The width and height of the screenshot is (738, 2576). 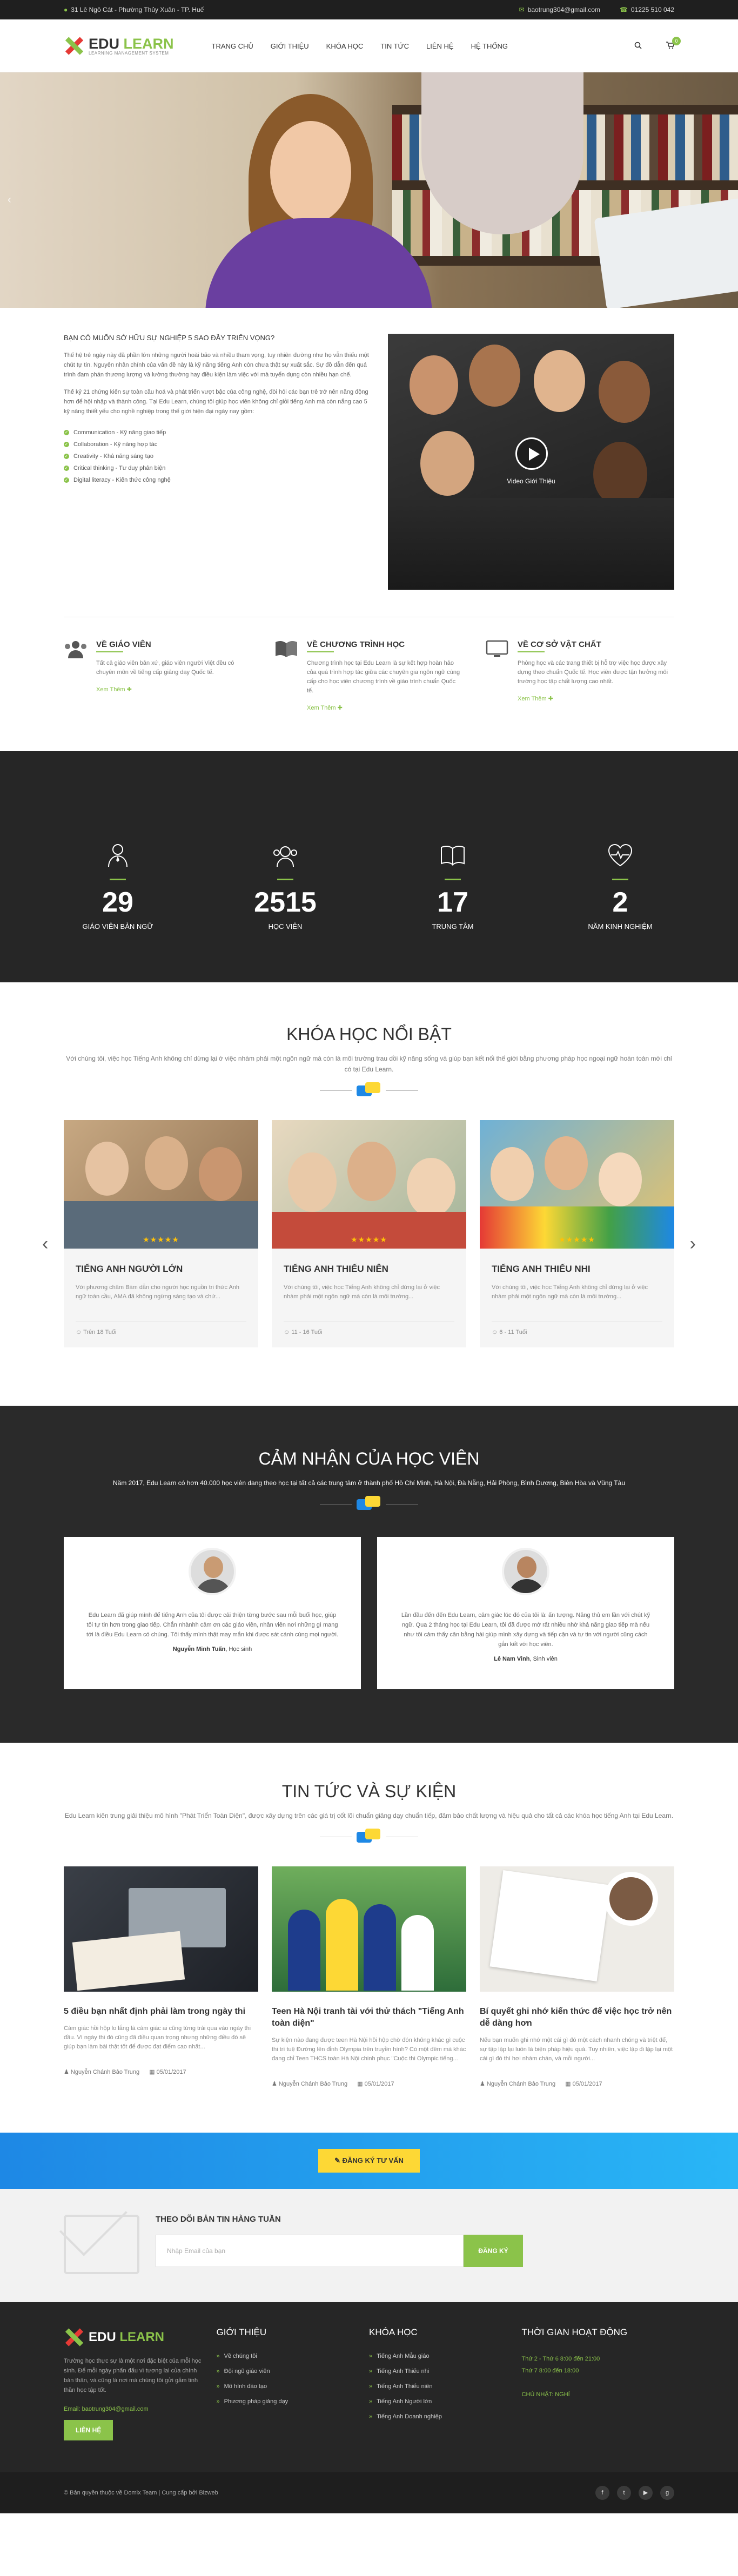 I want to click on facebook-icon: f, so click(x=602, y=2493).